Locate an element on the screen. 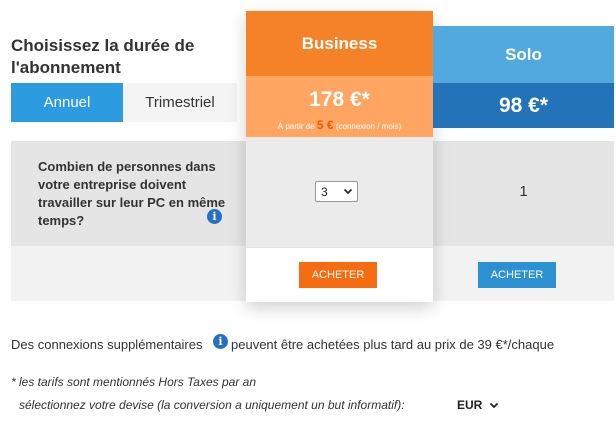  solo-users-value: 1 is located at coordinates (523, 191).